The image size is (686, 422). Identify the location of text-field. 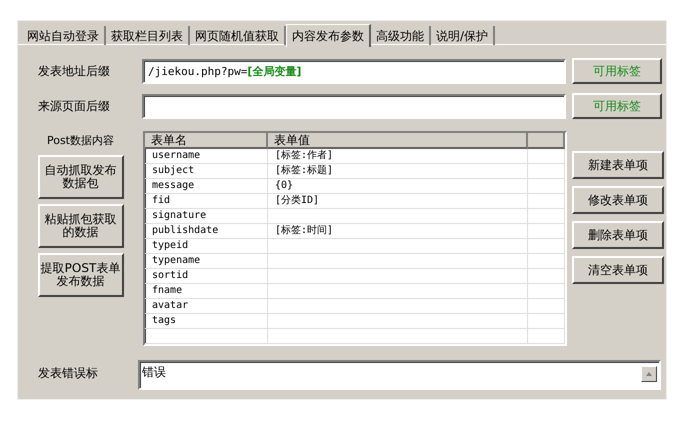
(354, 106).